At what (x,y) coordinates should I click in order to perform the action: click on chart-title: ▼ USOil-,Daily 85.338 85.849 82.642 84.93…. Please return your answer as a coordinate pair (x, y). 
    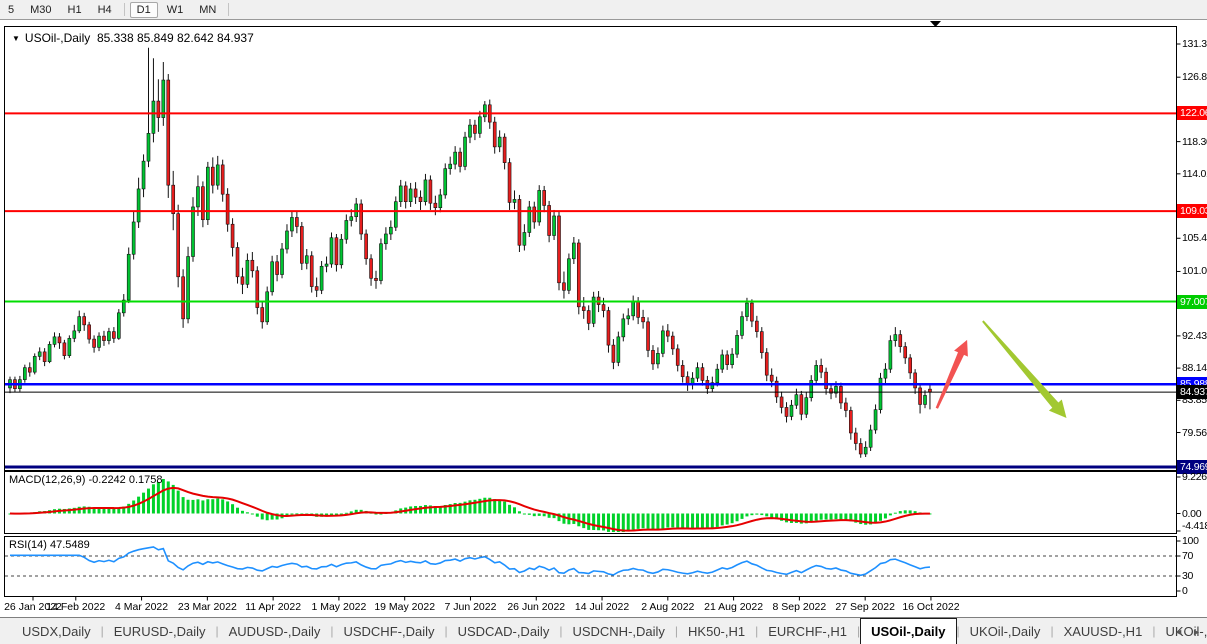
    Looking at the image, I should click on (133, 38).